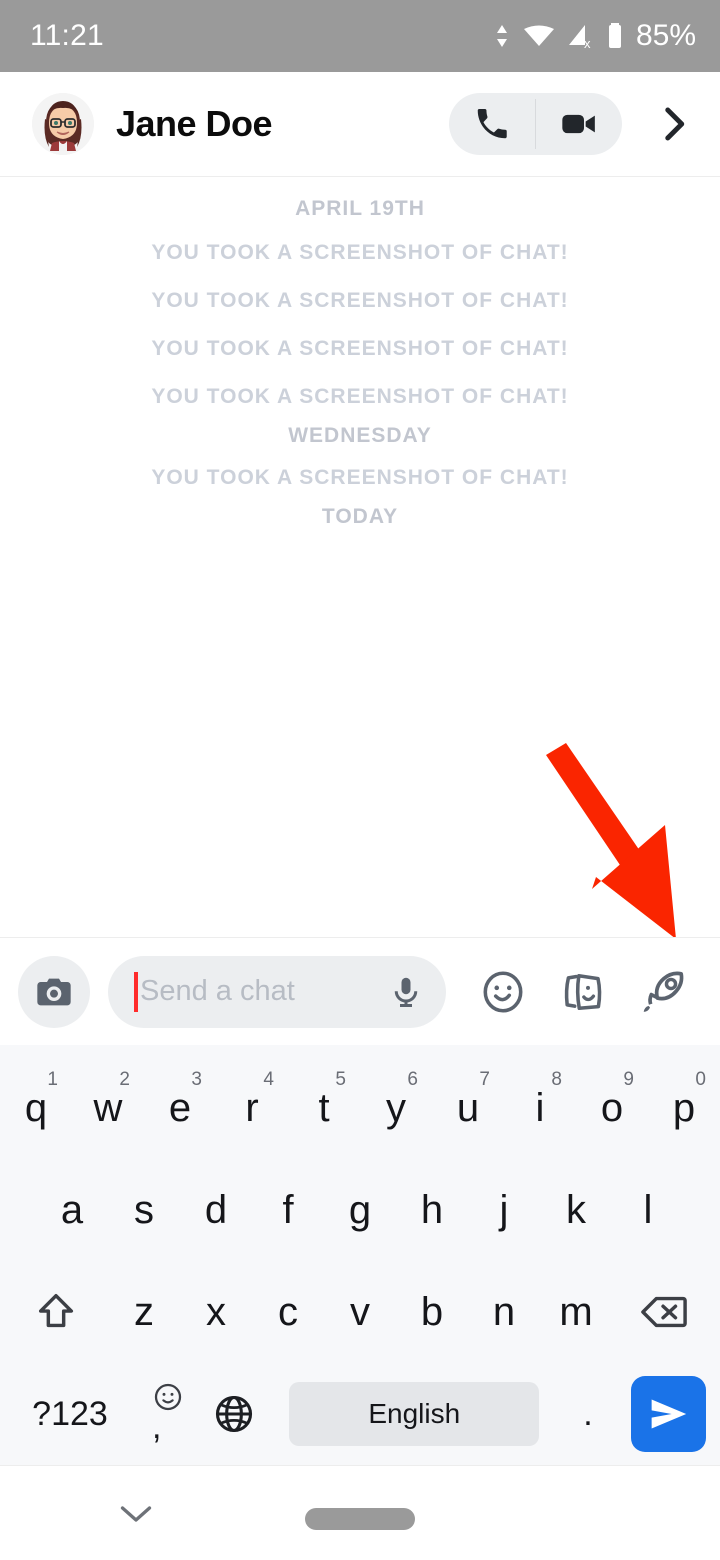 Image resolution: width=720 pixels, height=1560 pixels. Describe the element at coordinates (673, 124) in the screenshot. I see `open-profile-button` at that location.